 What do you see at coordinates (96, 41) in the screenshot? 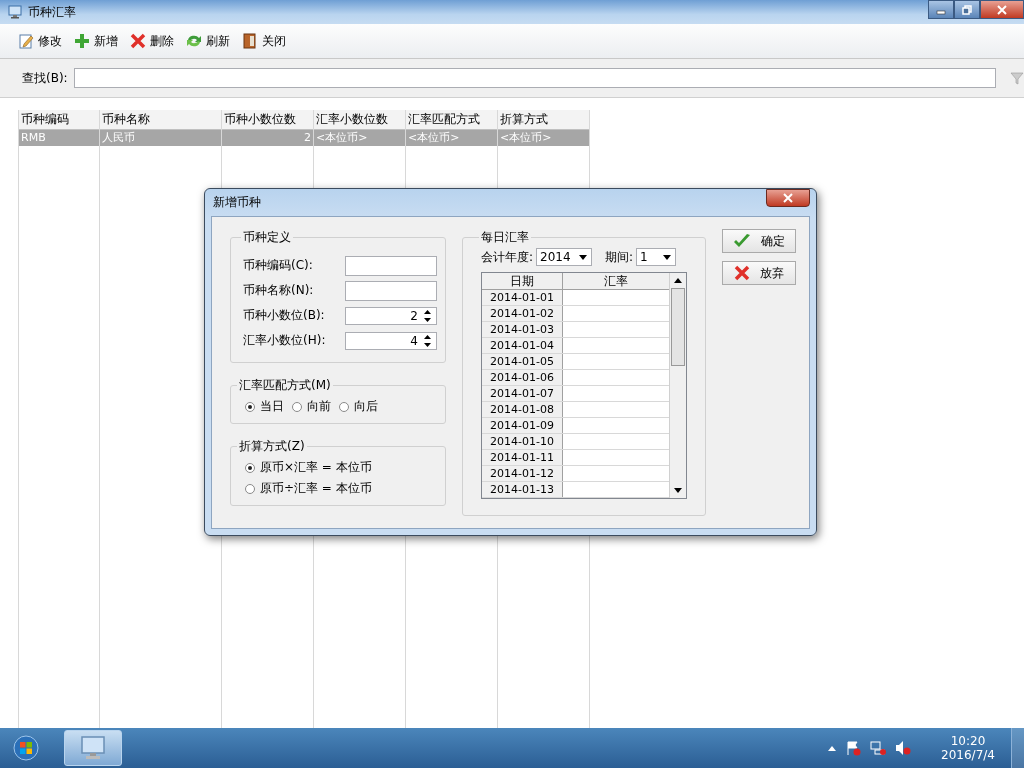
I see `toolbar-button: 新增` at bounding box center [96, 41].